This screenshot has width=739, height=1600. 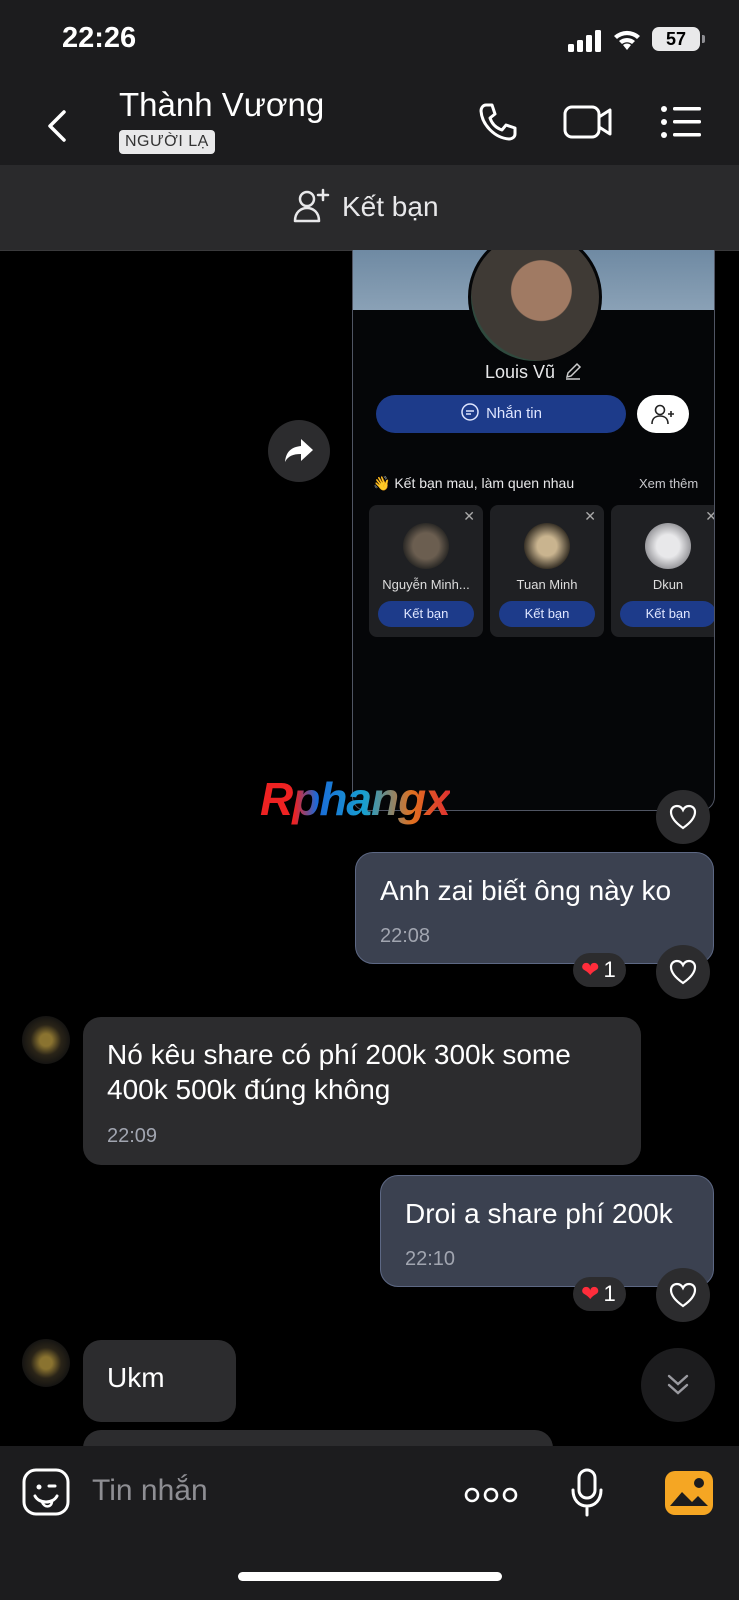 I want to click on message-time: 22:08, so click(x=405, y=936).